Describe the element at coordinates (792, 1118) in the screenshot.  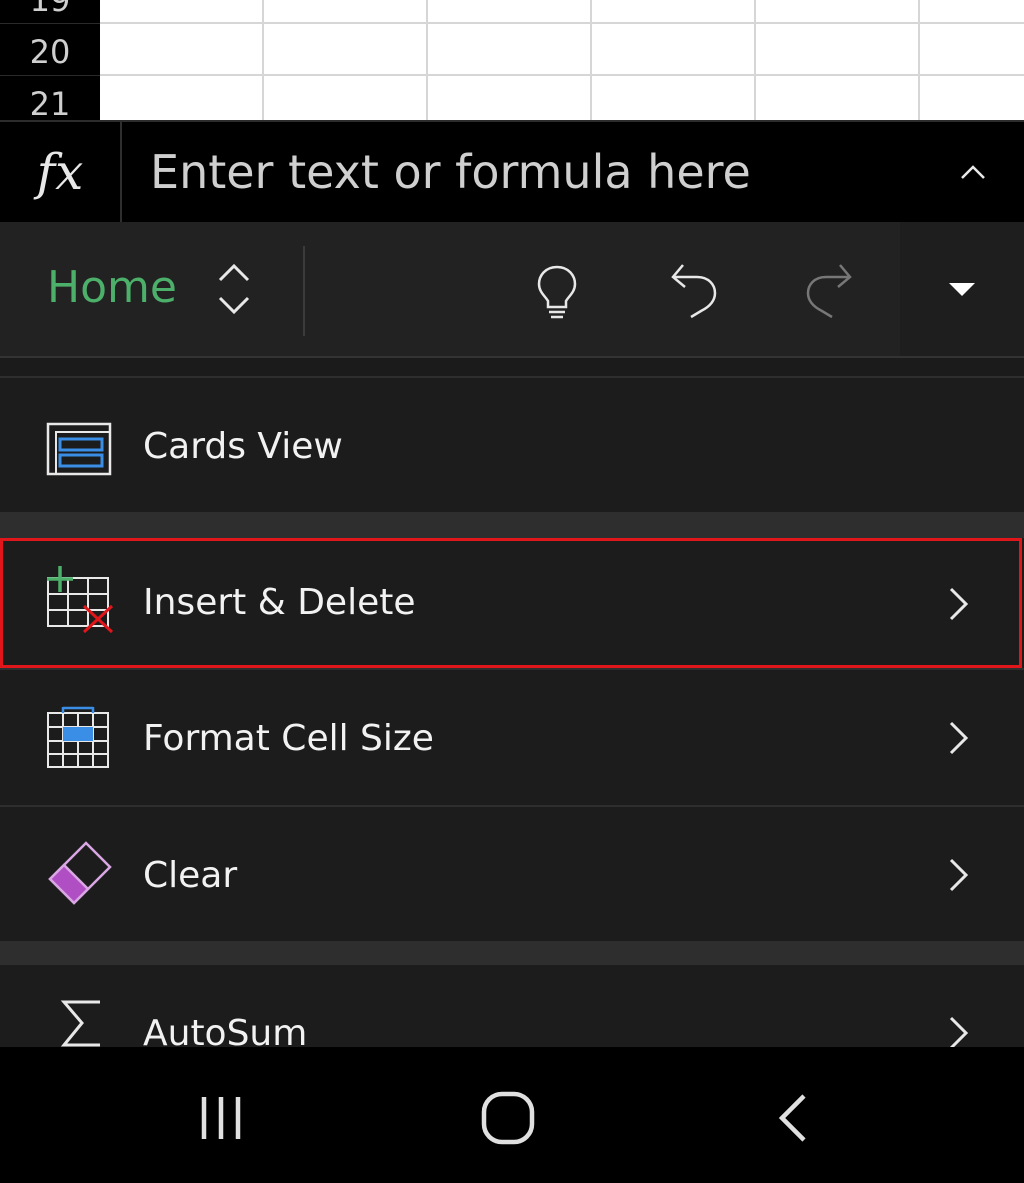
I see `back-icon` at that location.